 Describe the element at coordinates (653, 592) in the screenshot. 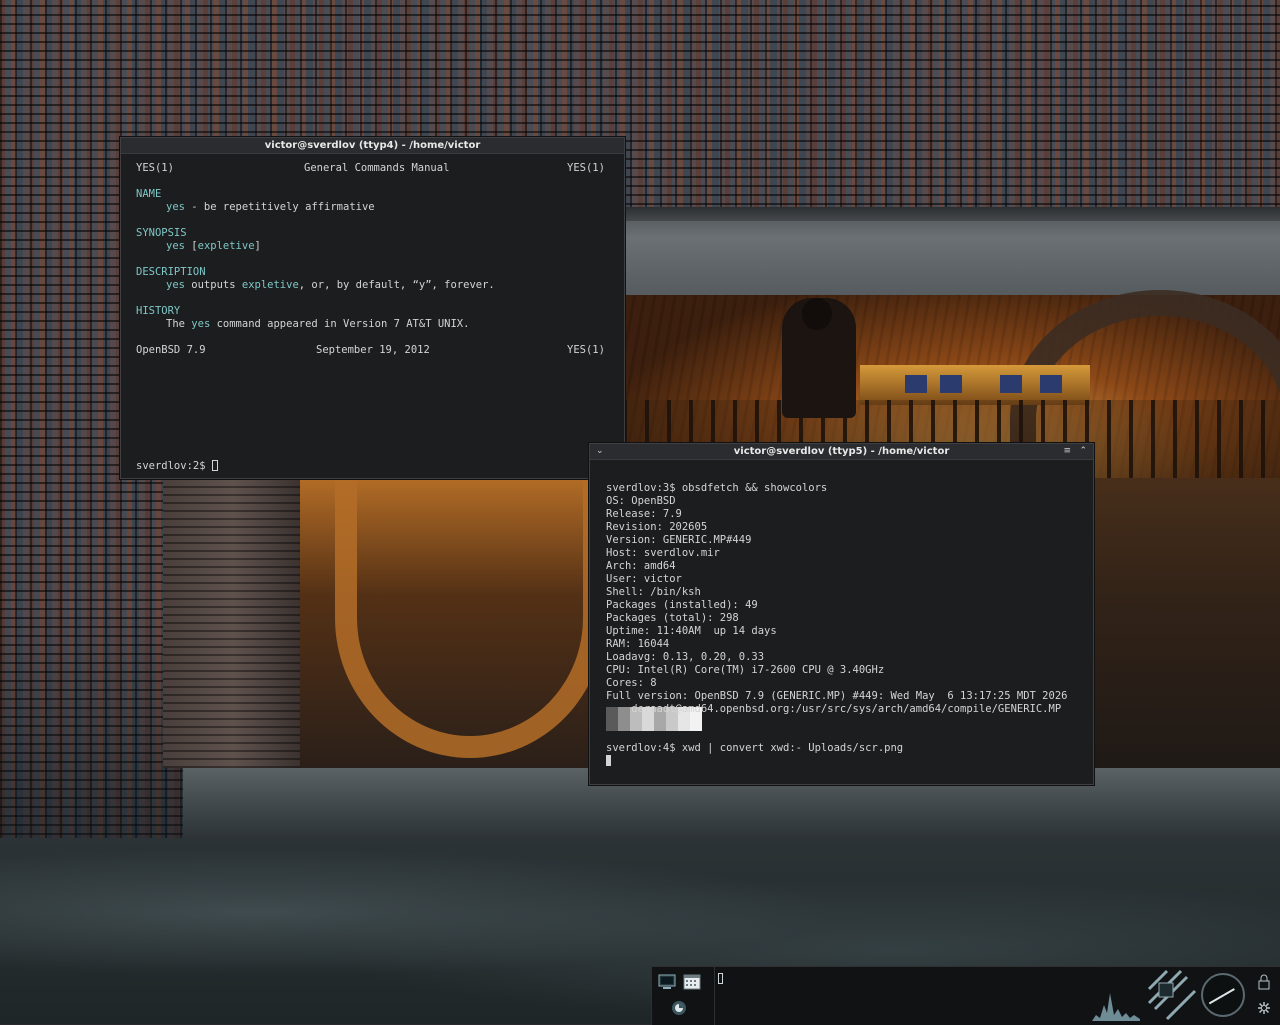

I see `fetch-output-line: Shell: /bin/ksh` at that location.